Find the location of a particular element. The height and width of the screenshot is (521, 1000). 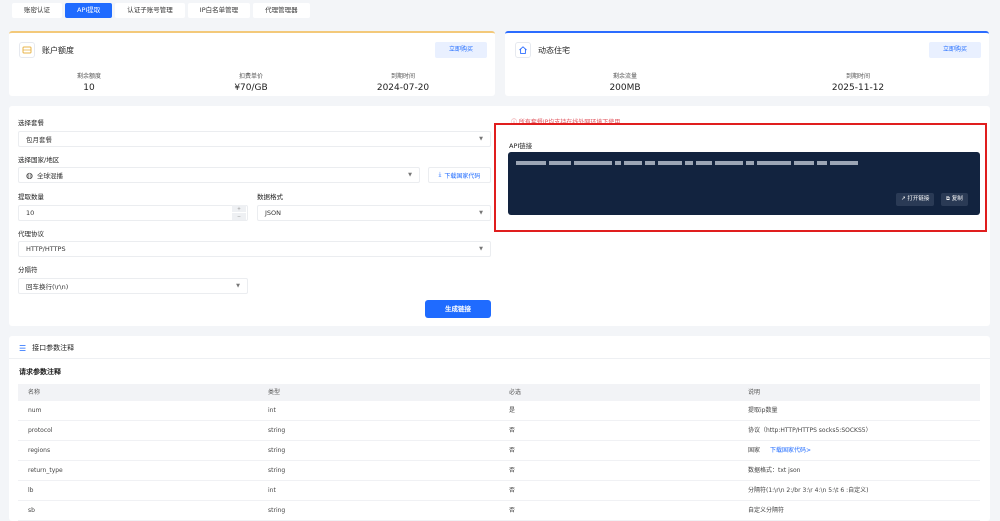

download-country-codes-button: ⤓ 下载国家代码 is located at coordinates (459, 175).